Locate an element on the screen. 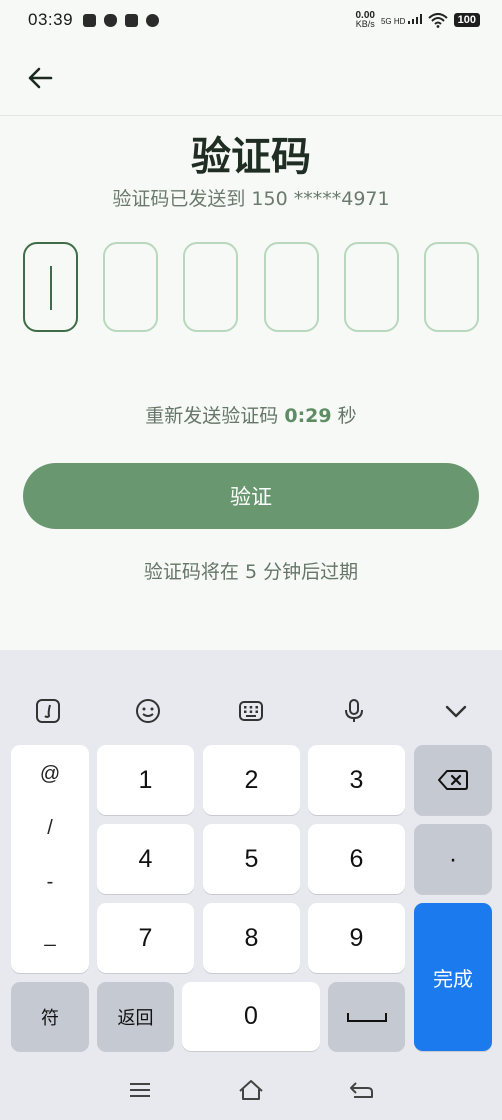 This screenshot has height=1120, width=502. key-1: 1 is located at coordinates (145, 780).